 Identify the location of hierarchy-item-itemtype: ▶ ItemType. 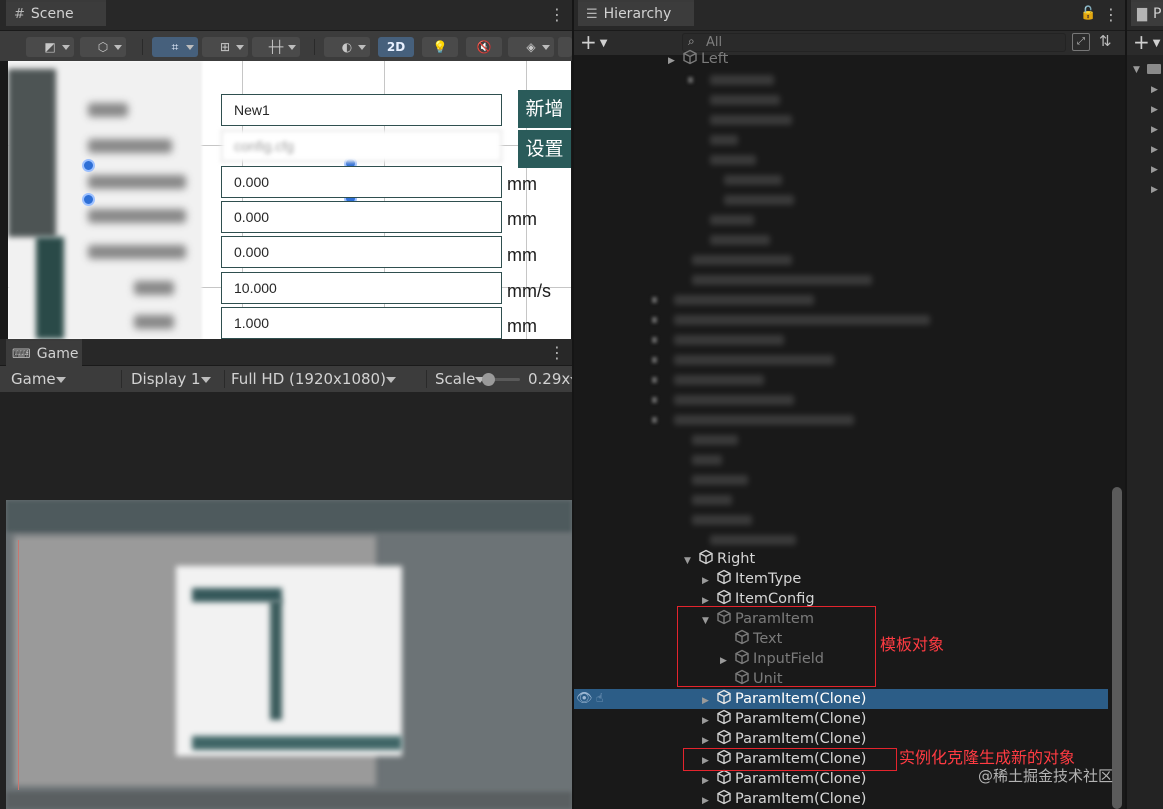
(751, 579).